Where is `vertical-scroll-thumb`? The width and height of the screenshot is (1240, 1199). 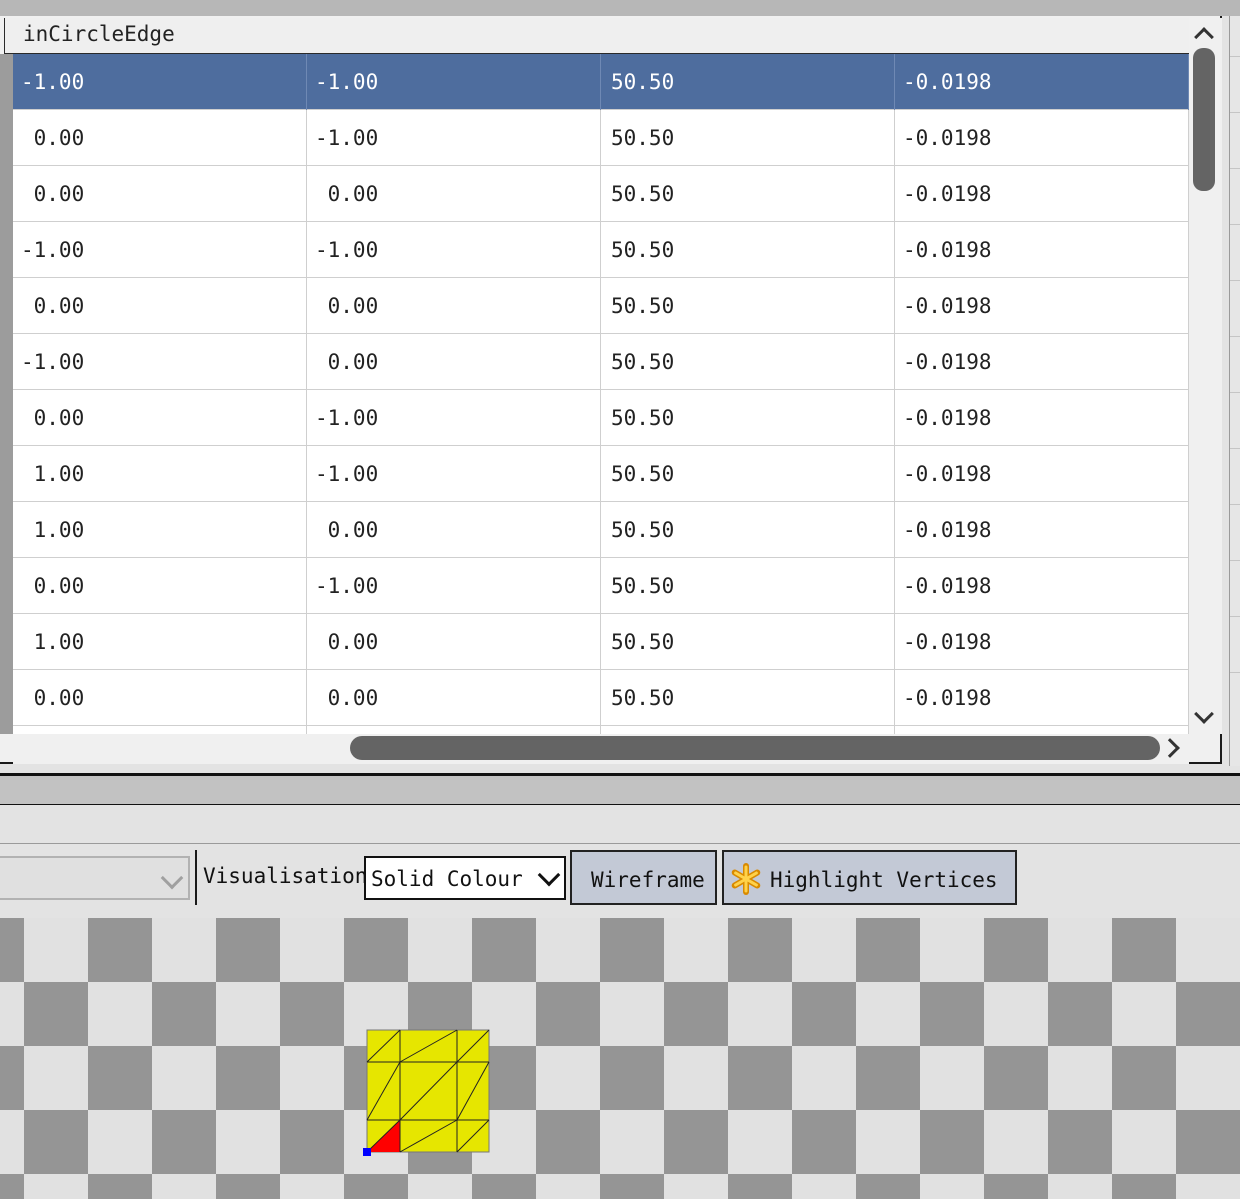
vertical-scroll-thumb is located at coordinates (1204, 119).